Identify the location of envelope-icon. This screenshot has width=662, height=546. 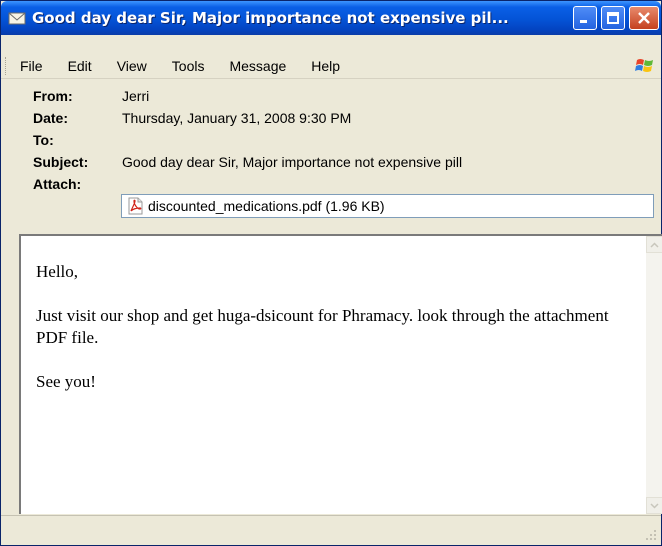
(17, 18).